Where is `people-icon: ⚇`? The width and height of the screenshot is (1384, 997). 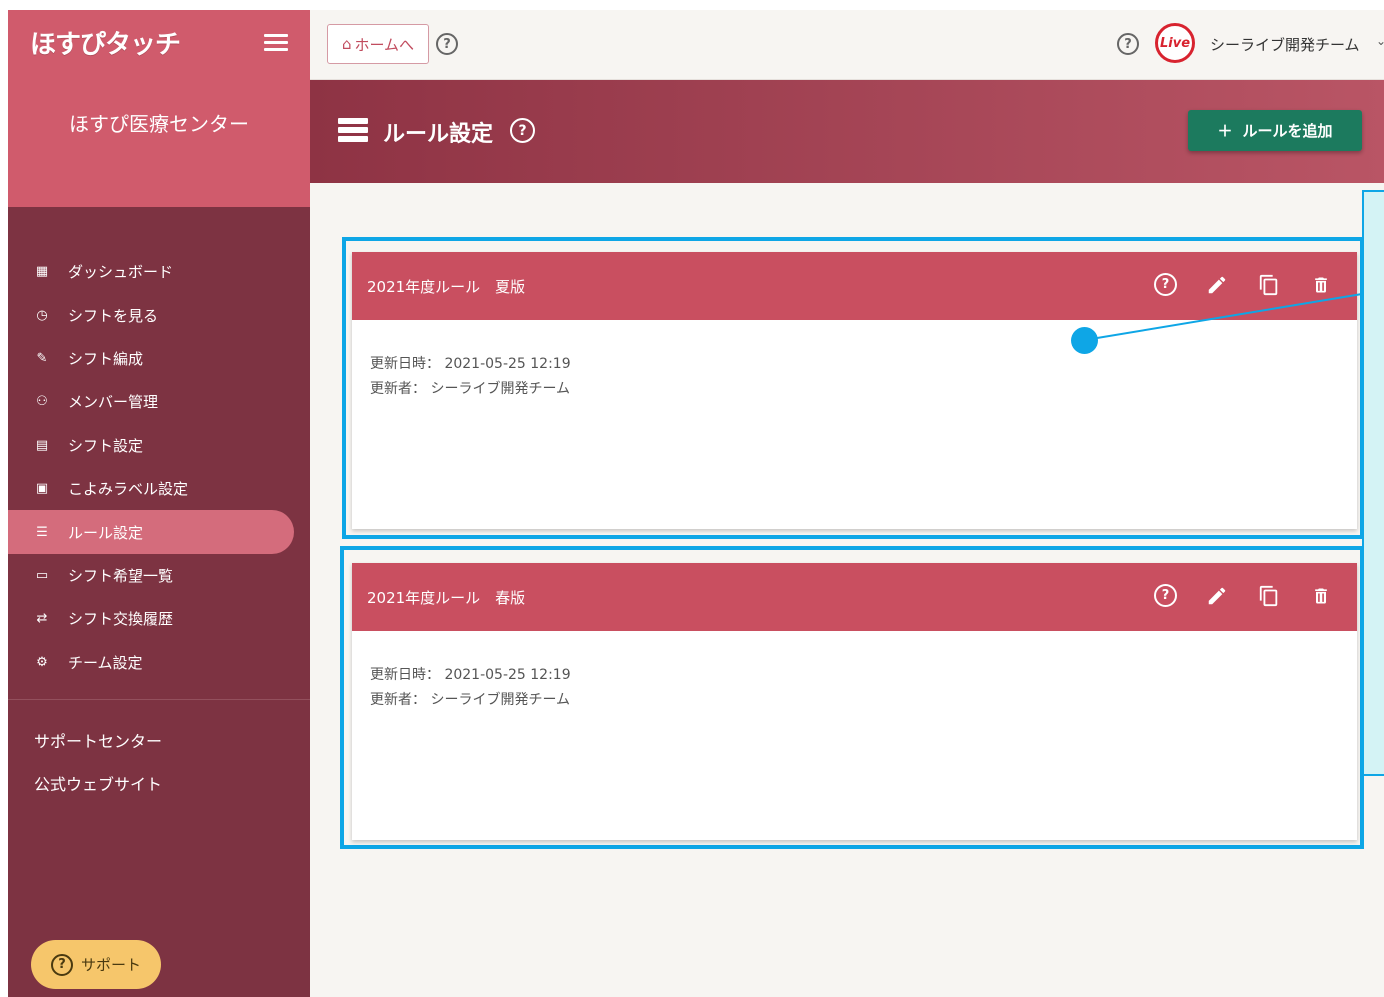
people-icon: ⚇ is located at coordinates (42, 402).